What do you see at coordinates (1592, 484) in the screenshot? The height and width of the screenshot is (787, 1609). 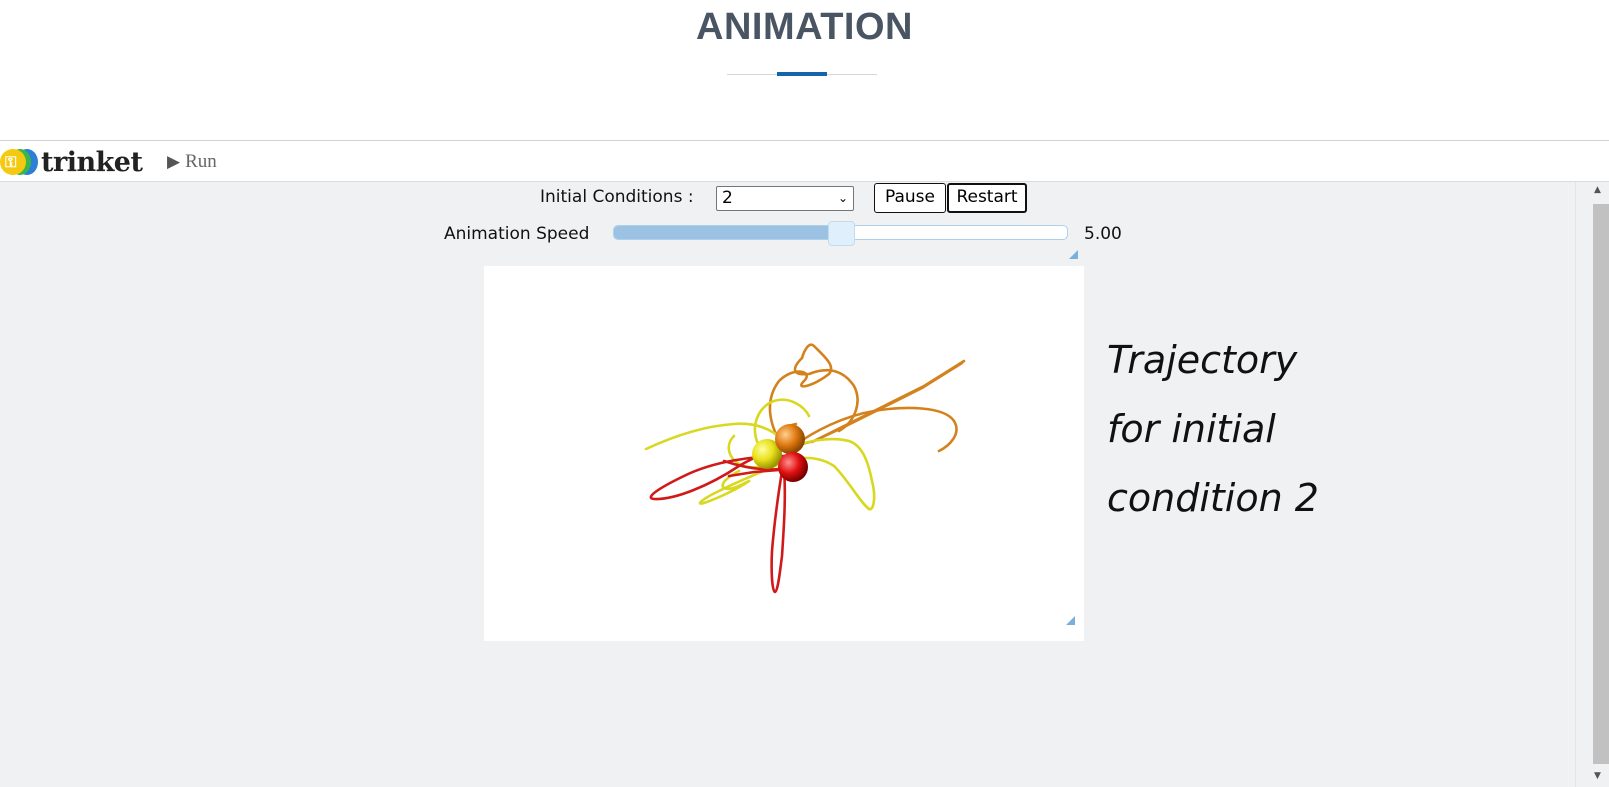 I see `vertical-scrollbar: ▲ ▼` at bounding box center [1592, 484].